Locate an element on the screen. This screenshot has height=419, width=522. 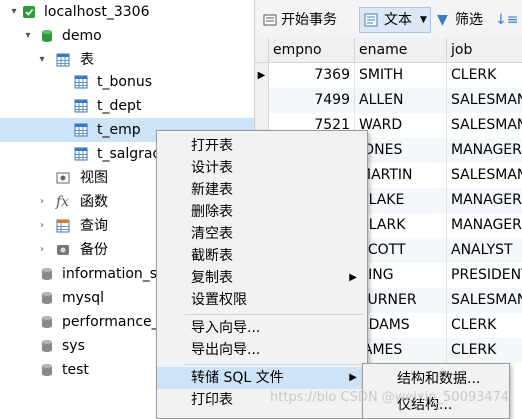
table-cell: BLAKE is located at coordinates (401, 200).